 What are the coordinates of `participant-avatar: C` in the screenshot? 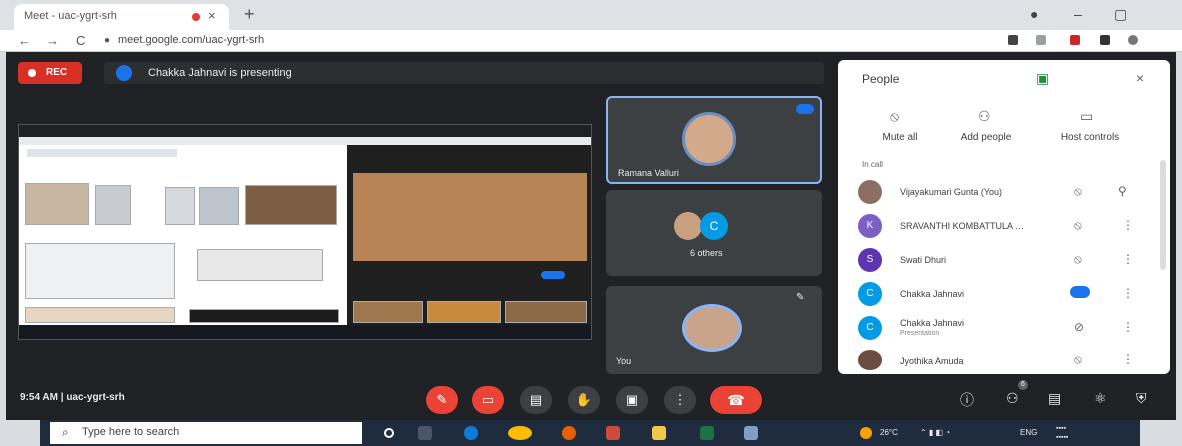 It's located at (870, 328).